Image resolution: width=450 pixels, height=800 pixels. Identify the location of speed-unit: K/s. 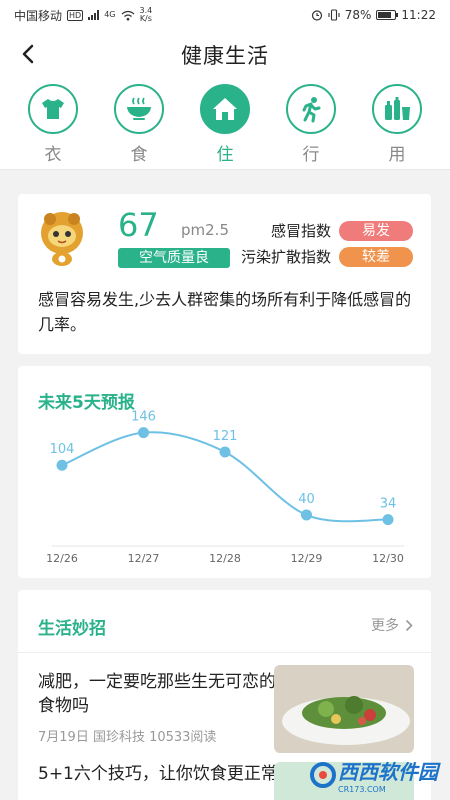
(145, 18).